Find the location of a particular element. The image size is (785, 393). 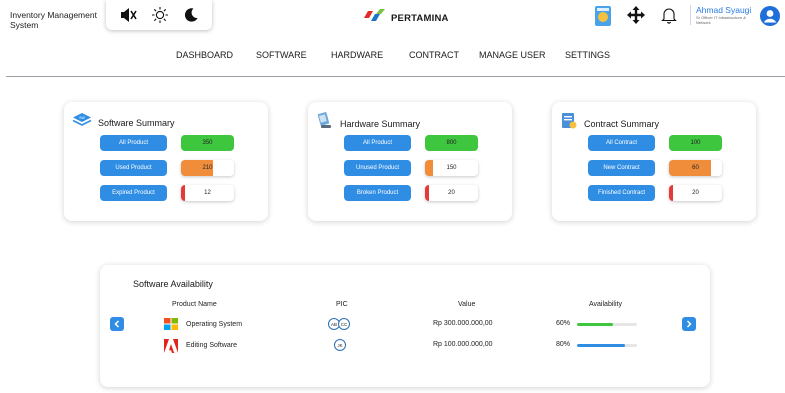

summary-row: All Product 350 is located at coordinates (167, 143).